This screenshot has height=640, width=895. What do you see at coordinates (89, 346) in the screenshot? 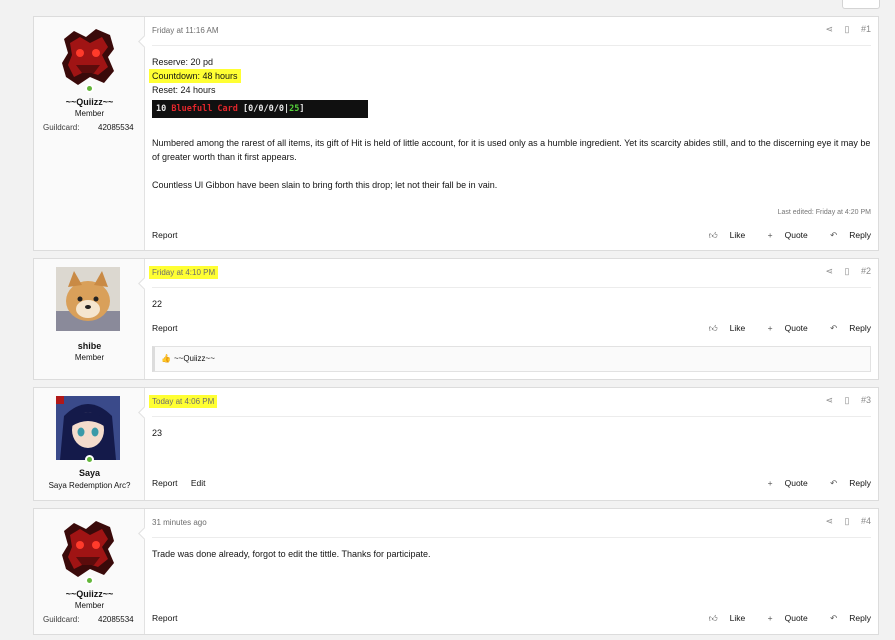
I see `username: shibe` at bounding box center [89, 346].